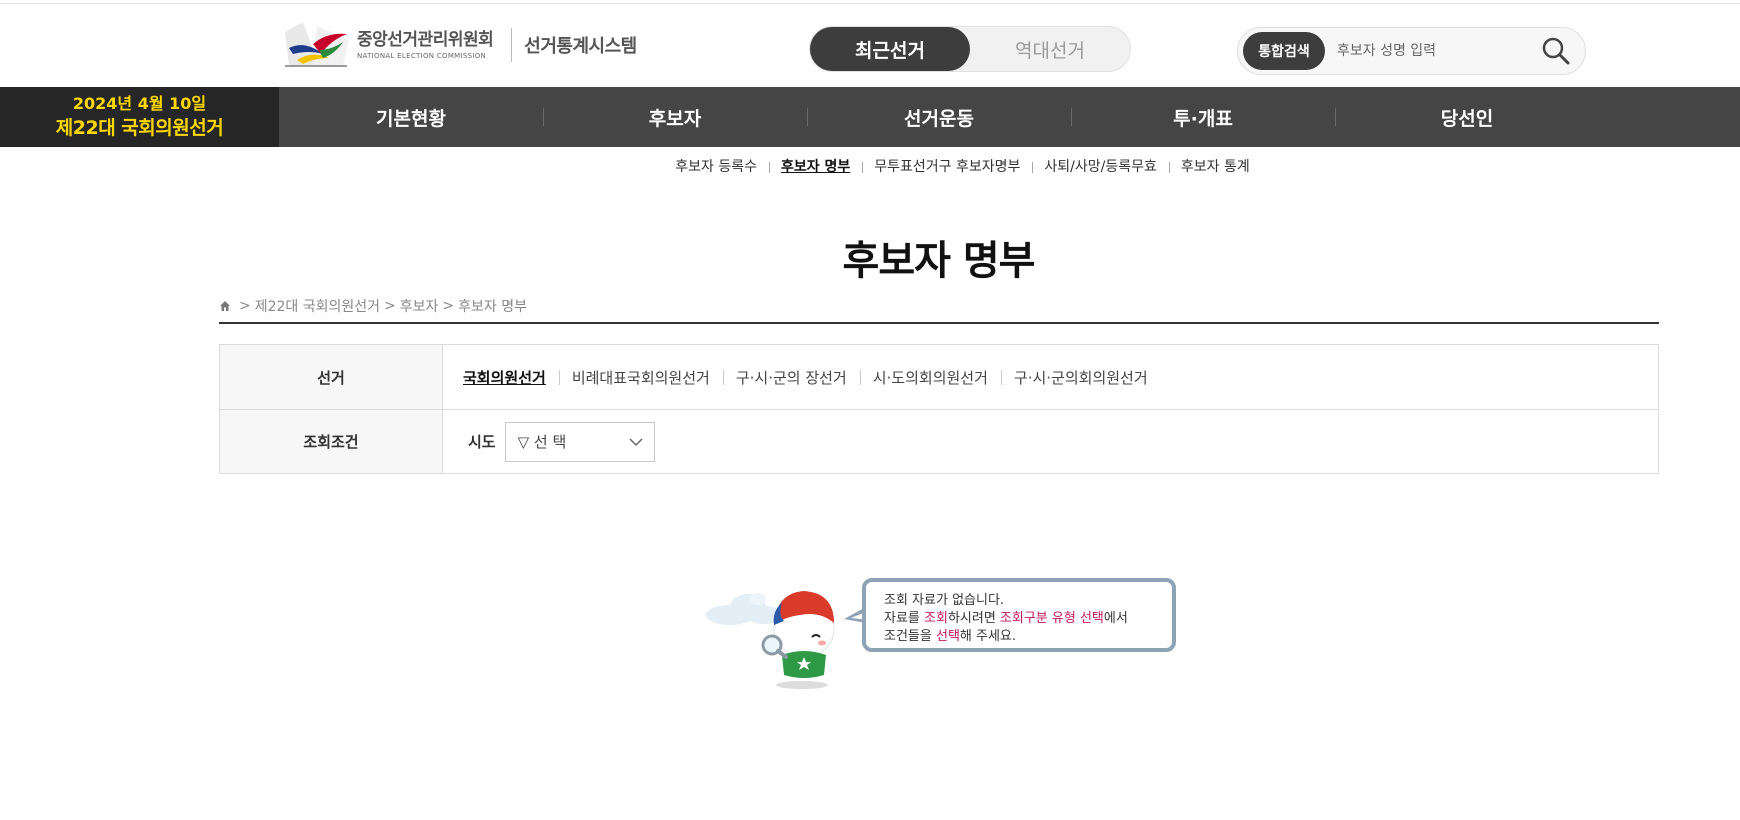  I want to click on nec-logo-icon, so click(317, 44).